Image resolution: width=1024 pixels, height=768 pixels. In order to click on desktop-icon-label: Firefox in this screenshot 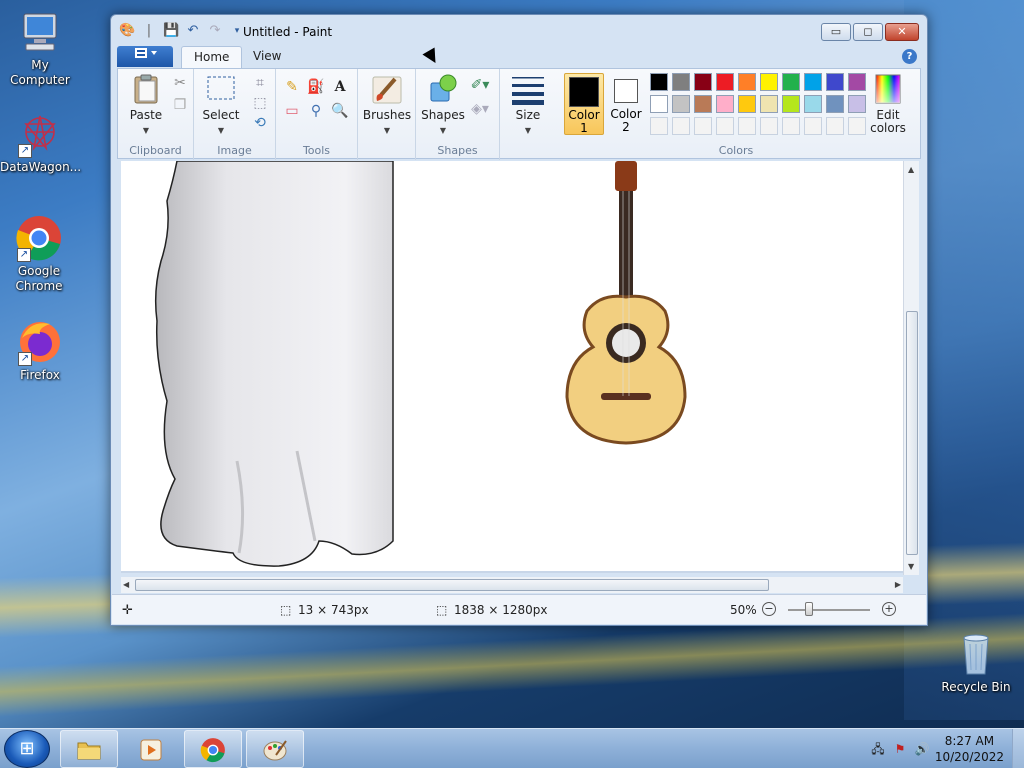, I will do `click(40, 375)`.